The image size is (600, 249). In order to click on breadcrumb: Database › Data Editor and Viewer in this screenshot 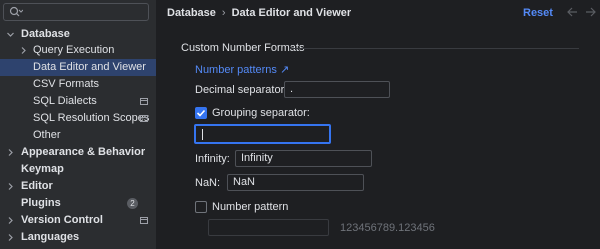, I will do `click(259, 13)`.